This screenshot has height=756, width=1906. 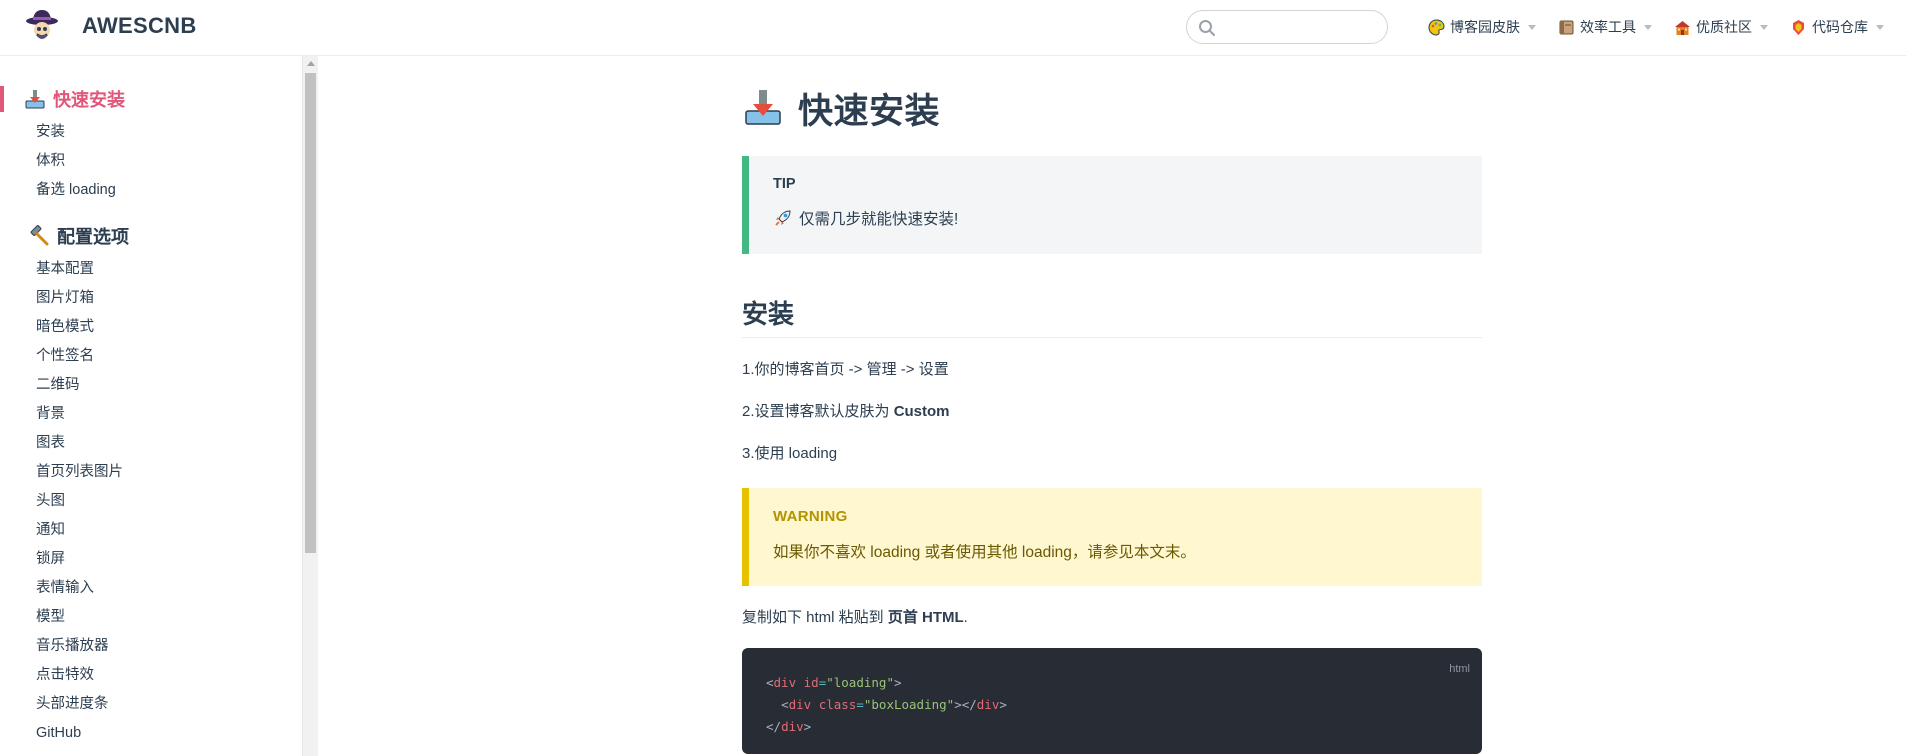 What do you see at coordinates (1566, 27) in the screenshot?
I see `toolbox-icon` at bounding box center [1566, 27].